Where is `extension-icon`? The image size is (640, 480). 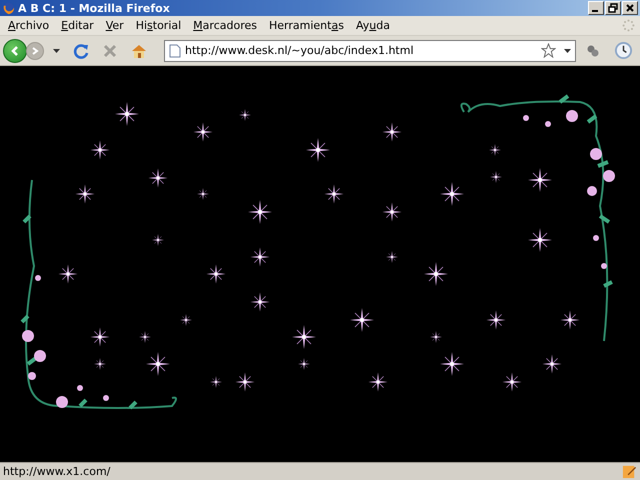 extension-icon is located at coordinates (593, 50).